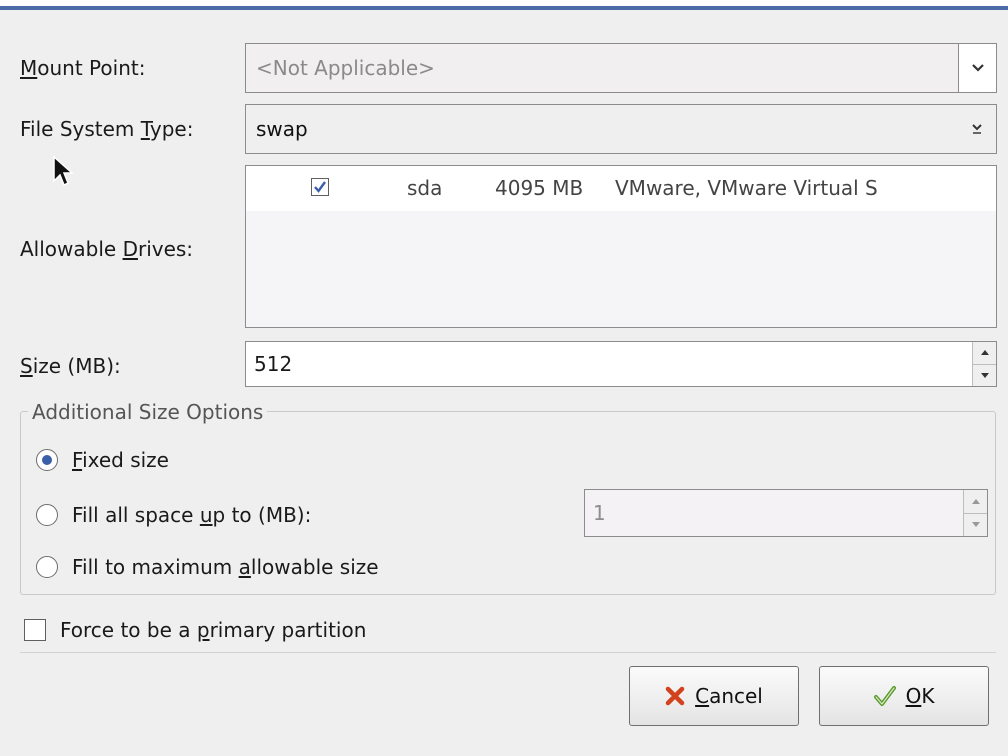 This screenshot has width=1008, height=756. I want to click on ok-label: OK, so click(920, 696).